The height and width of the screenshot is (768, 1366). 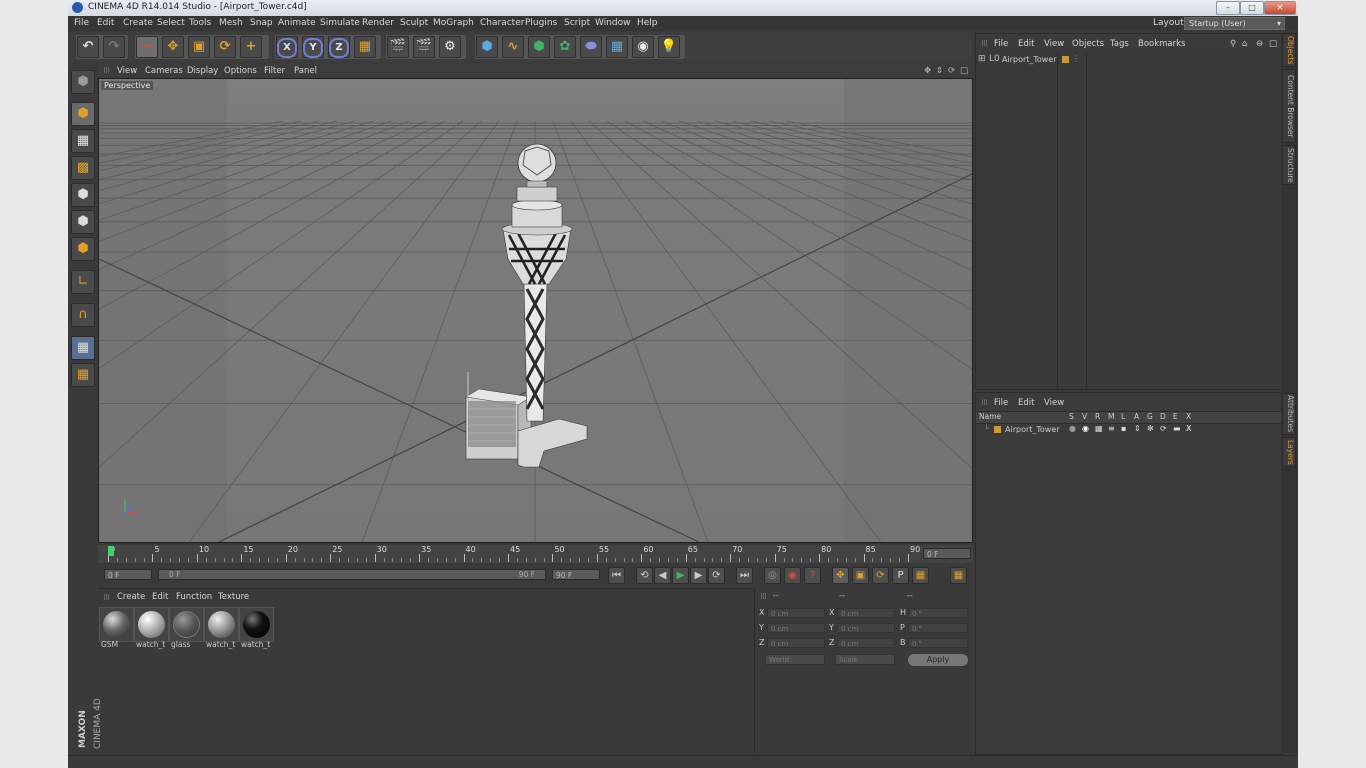 What do you see at coordinates (951, 71) in the screenshot?
I see `viewport-nav-rotate-icon: ⟳` at bounding box center [951, 71].